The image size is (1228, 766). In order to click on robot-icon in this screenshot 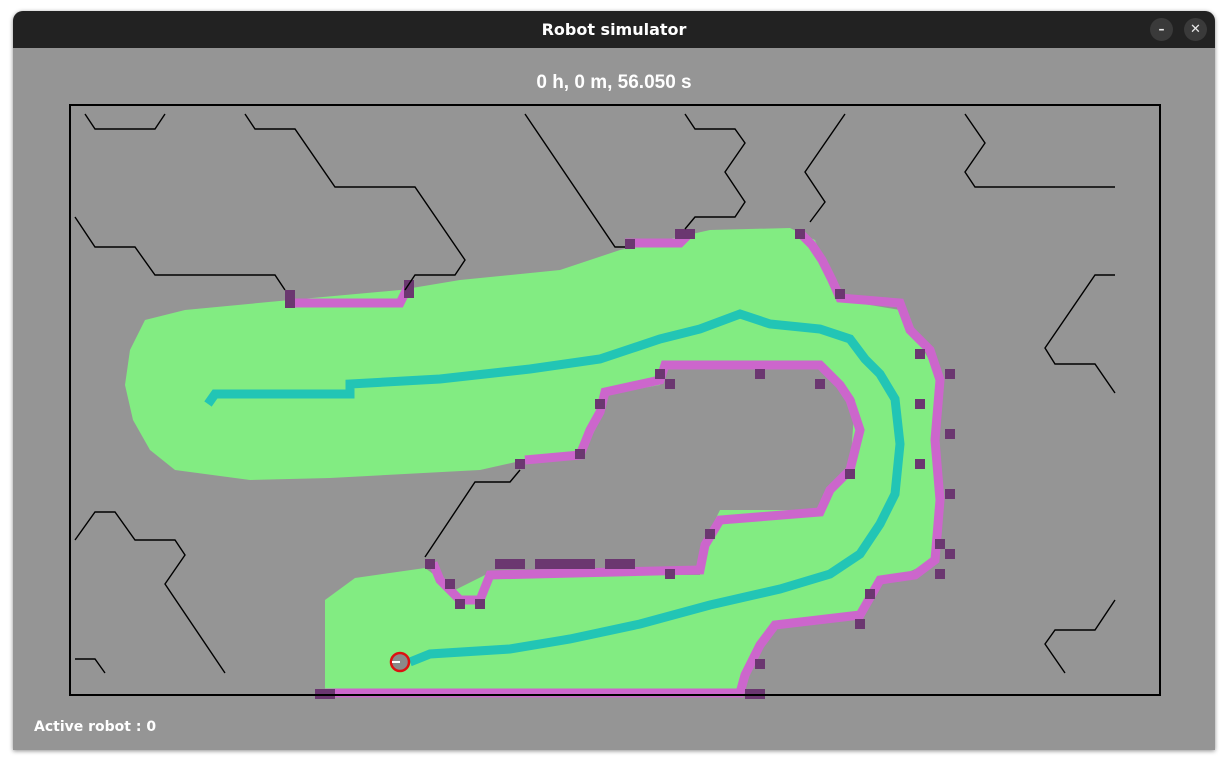, I will do `click(400, 662)`.